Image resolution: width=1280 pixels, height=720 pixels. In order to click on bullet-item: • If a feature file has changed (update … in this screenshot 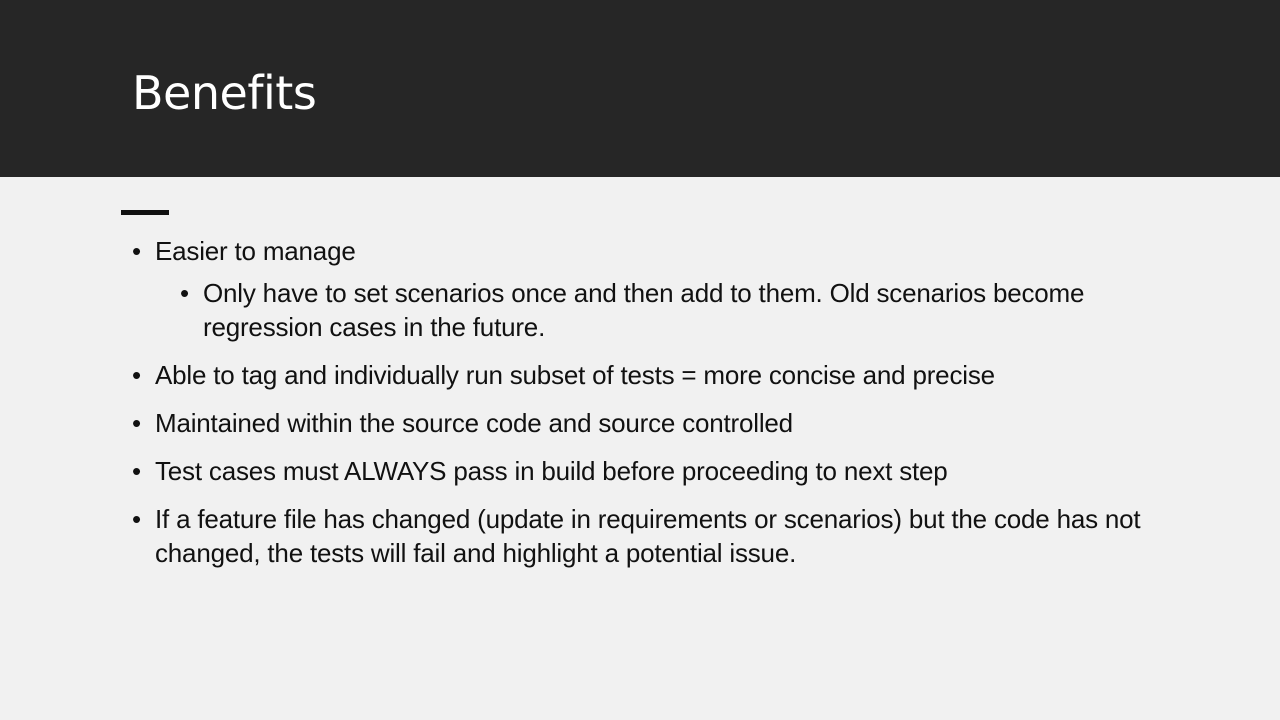, I will do `click(637, 536)`.